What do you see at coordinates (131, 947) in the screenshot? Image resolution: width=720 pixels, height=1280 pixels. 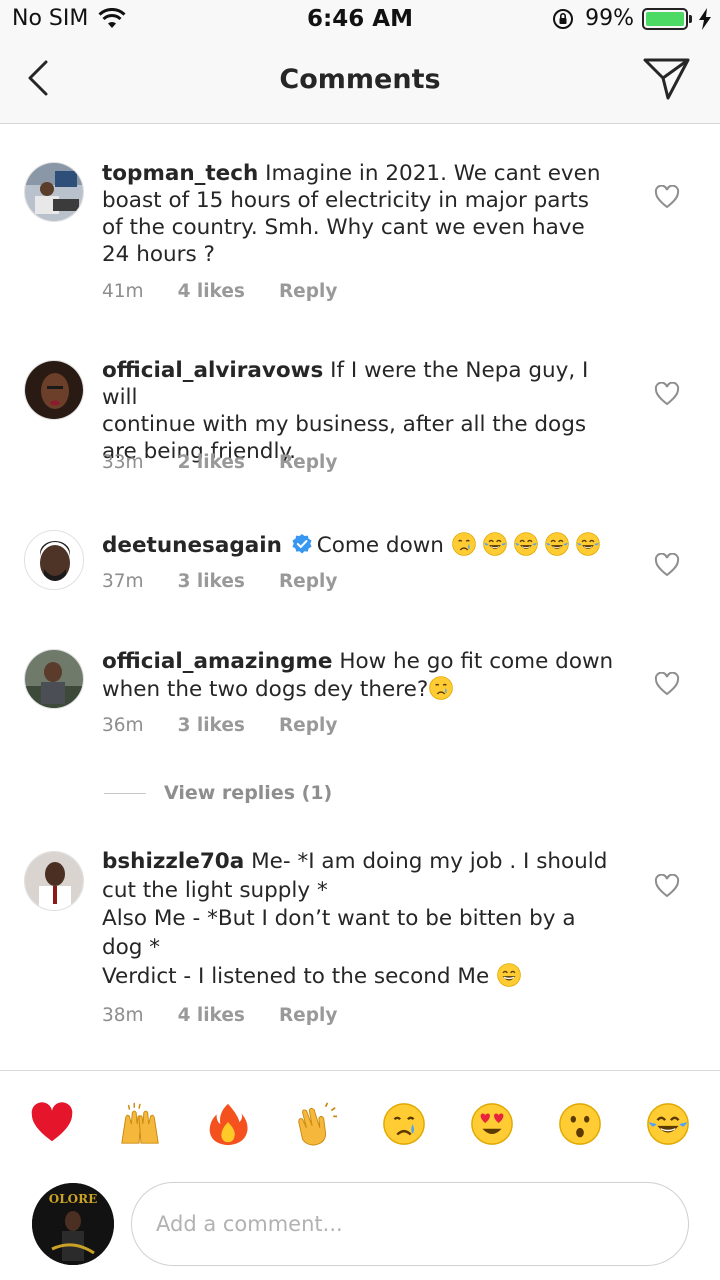 I see `comment-line: dog *` at bounding box center [131, 947].